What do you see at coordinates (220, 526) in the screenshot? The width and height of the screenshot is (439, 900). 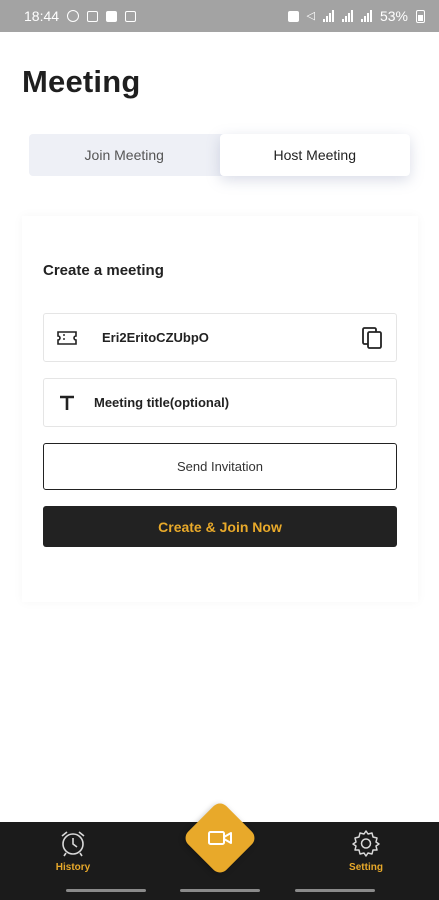 I see `create-join-button: Create & Join Now` at bounding box center [220, 526].